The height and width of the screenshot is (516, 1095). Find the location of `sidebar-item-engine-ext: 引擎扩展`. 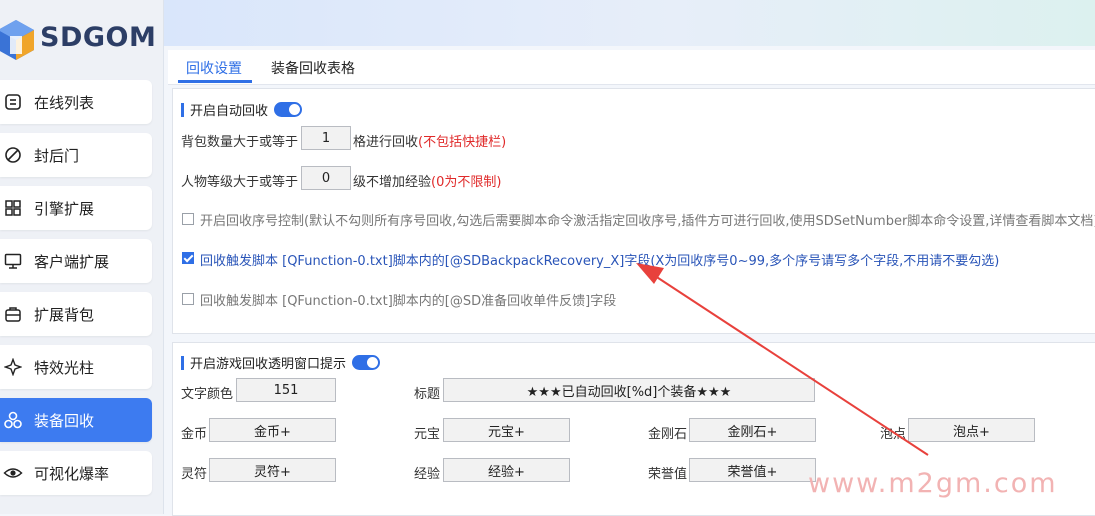

sidebar-item-engine-ext: 引擎扩展 is located at coordinates (76, 208).